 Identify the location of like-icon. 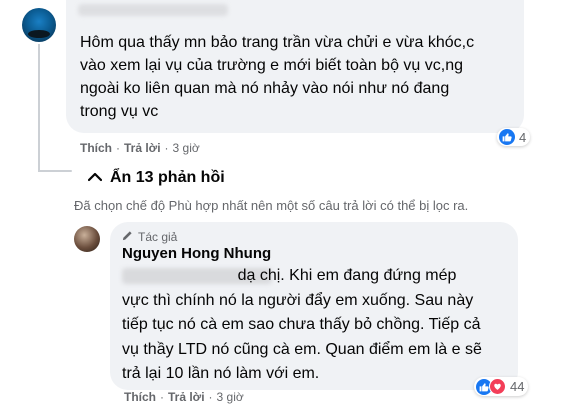
(507, 137).